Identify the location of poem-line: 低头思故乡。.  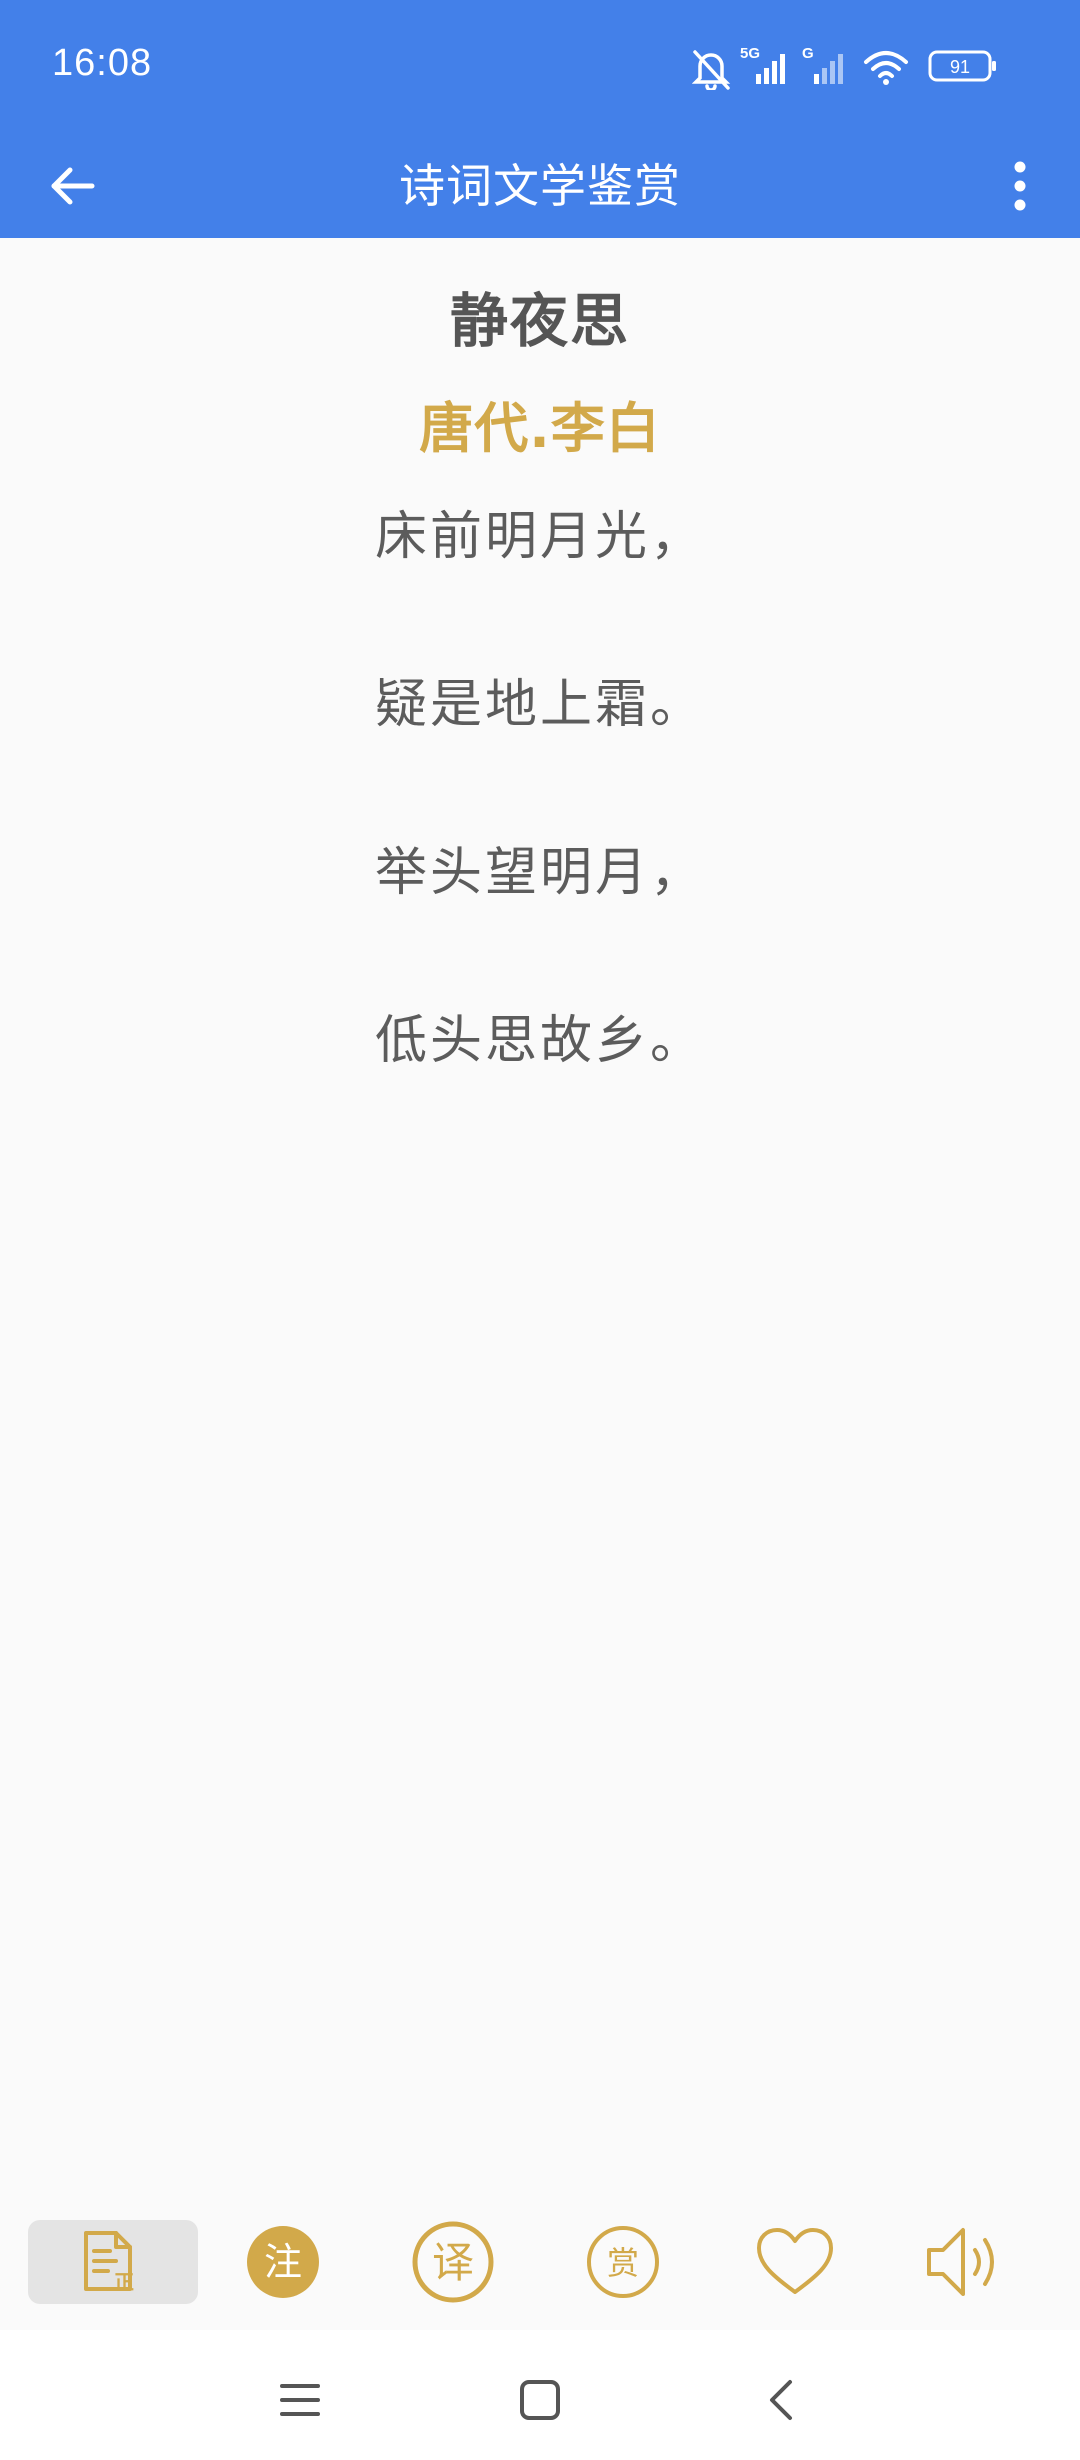
(539, 1041).